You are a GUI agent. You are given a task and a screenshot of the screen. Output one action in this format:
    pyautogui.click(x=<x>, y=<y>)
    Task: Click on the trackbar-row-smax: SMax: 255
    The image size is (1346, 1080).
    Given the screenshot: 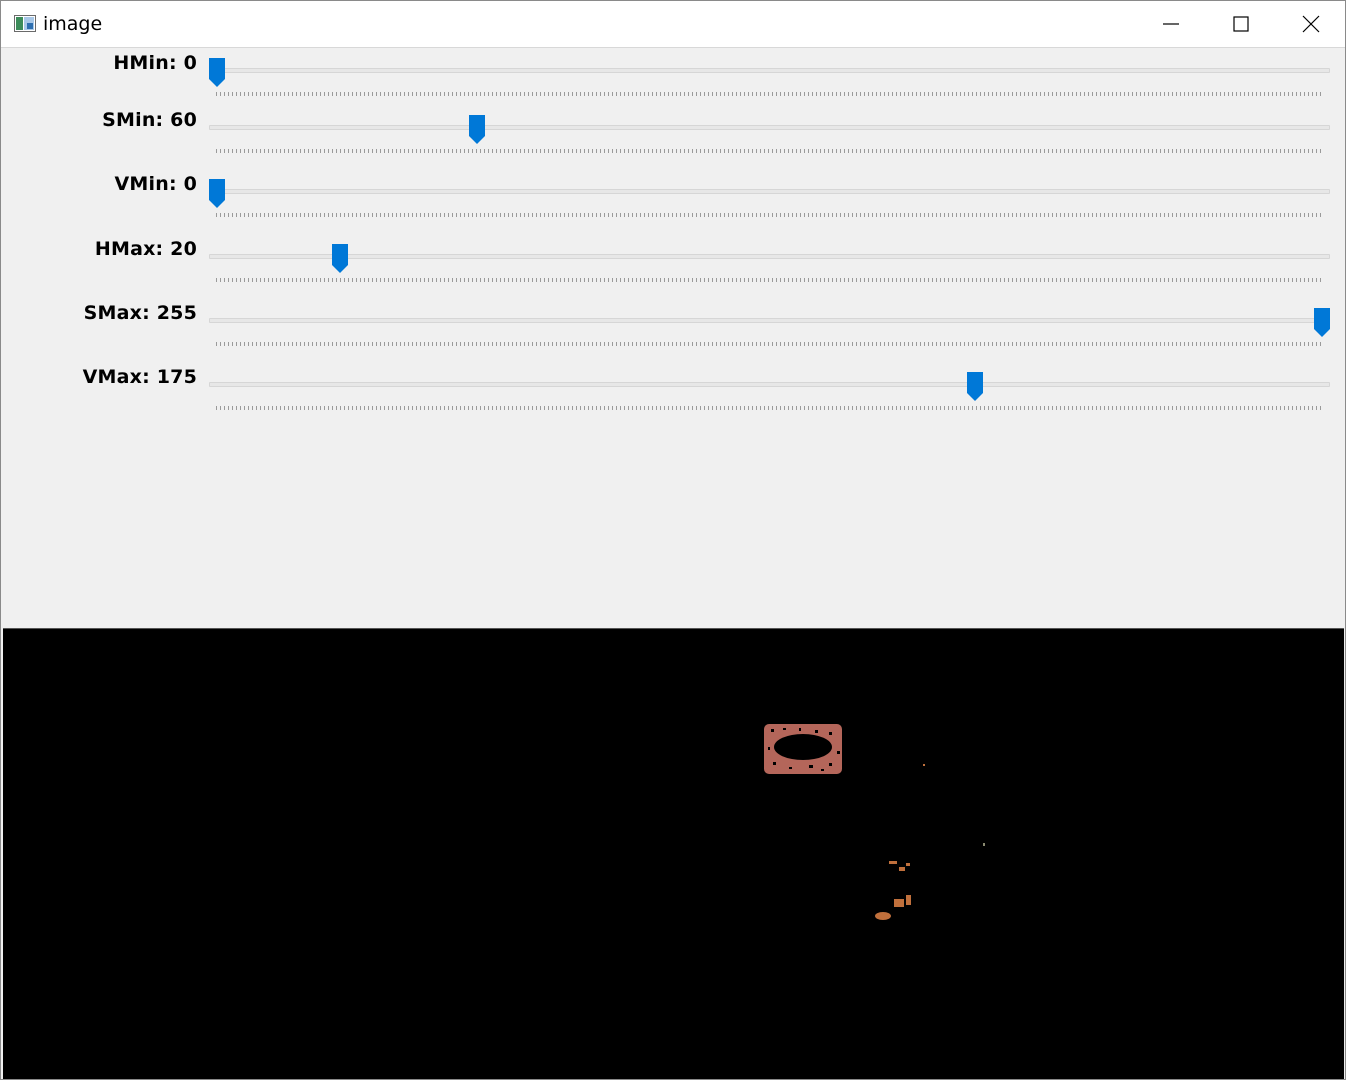 What is the action you would take?
    pyautogui.click(x=673, y=334)
    